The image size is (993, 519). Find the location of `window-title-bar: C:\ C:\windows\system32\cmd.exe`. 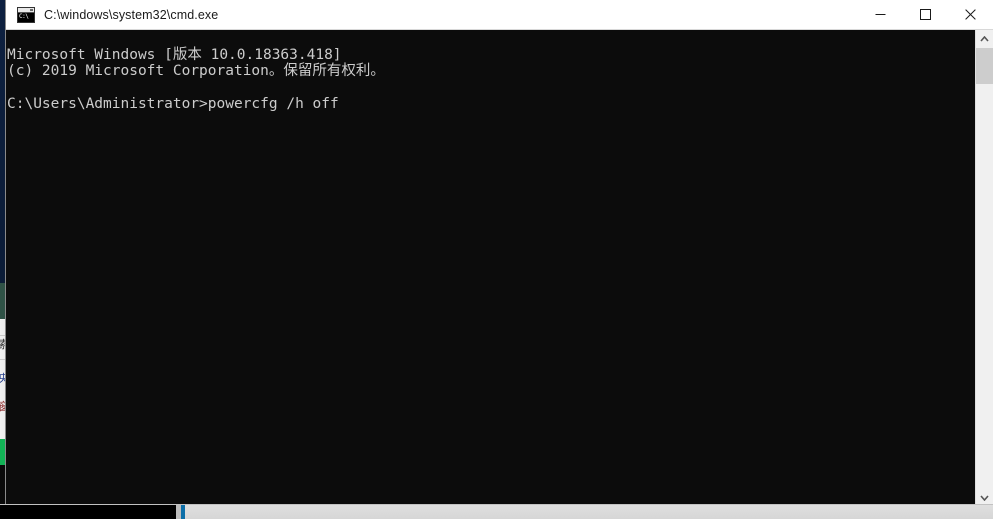

window-title-bar: C:\ C:\windows\system32\cmd.exe is located at coordinates (499, 15).